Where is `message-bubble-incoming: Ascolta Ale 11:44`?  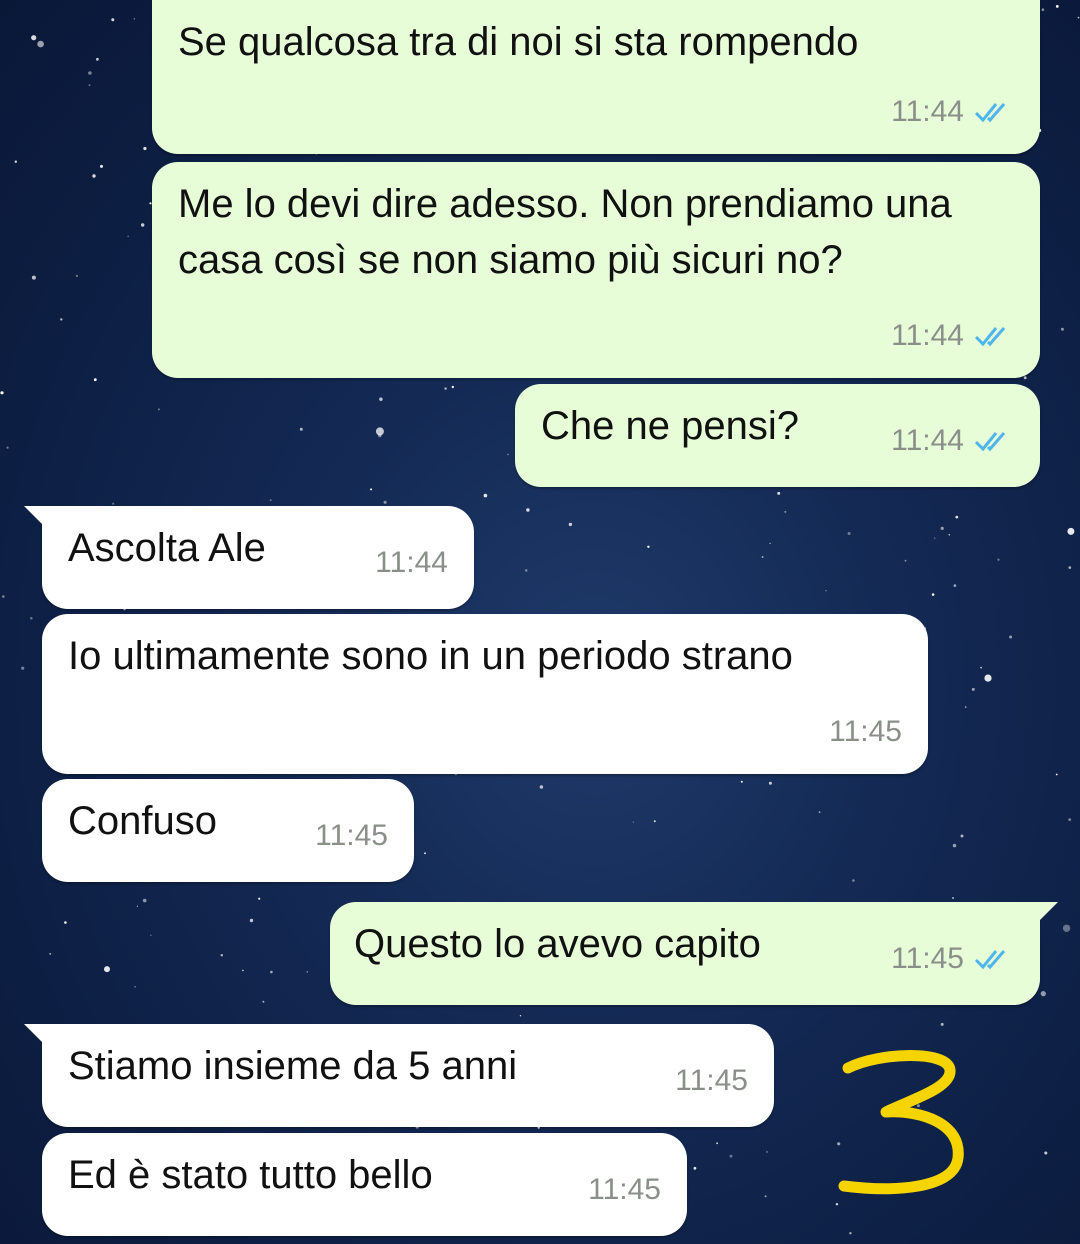 message-bubble-incoming: Ascolta Ale 11:44 is located at coordinates (249, 557).